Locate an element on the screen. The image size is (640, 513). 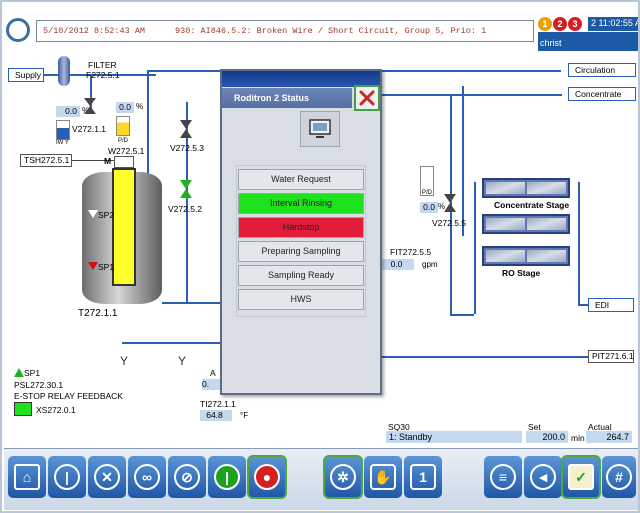
ti-value: 64.8 is located at coordinates (216, 415).